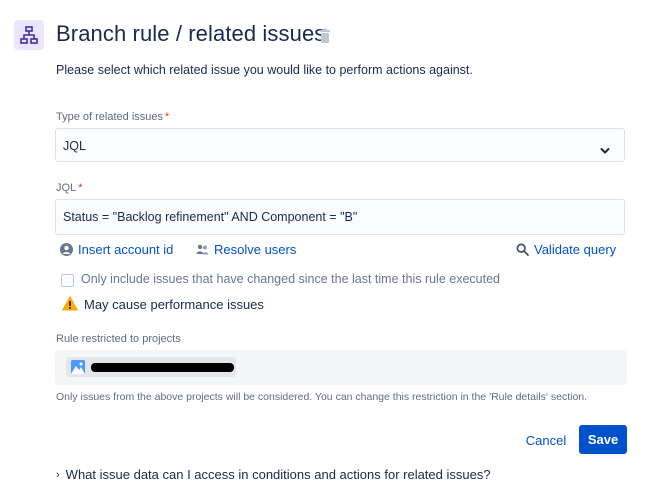  What do you see at coordinates (546, 440) in the screenshot?
I see `cancel-button: Cancel` at bounding box center [546, 440].